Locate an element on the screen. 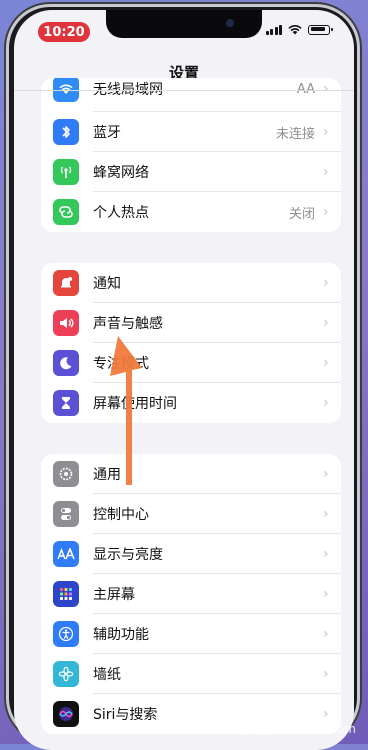 Image resolution: width=368 pixels, height=750 pixels. setting-row-screen-time: 屏幕使用时间 › is located at coordinates (191, 403).